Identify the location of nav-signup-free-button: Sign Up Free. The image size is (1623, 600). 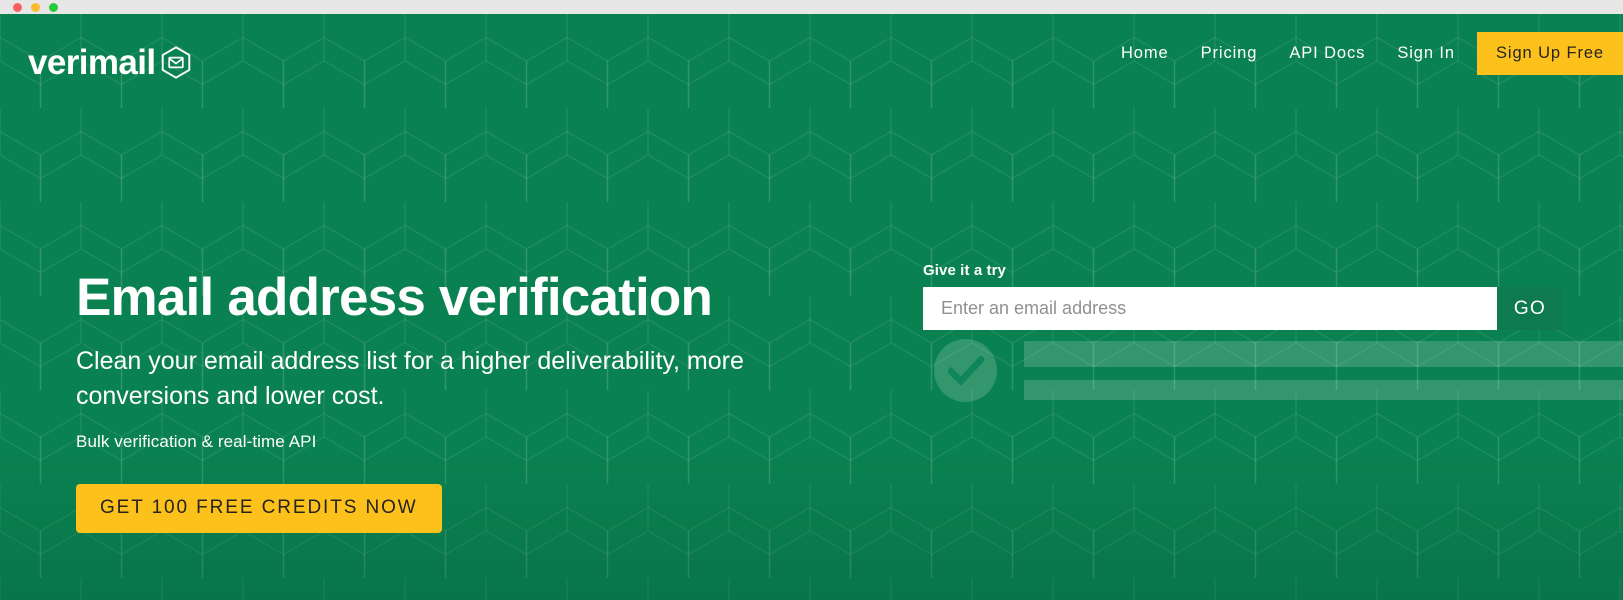
(1549, 53).